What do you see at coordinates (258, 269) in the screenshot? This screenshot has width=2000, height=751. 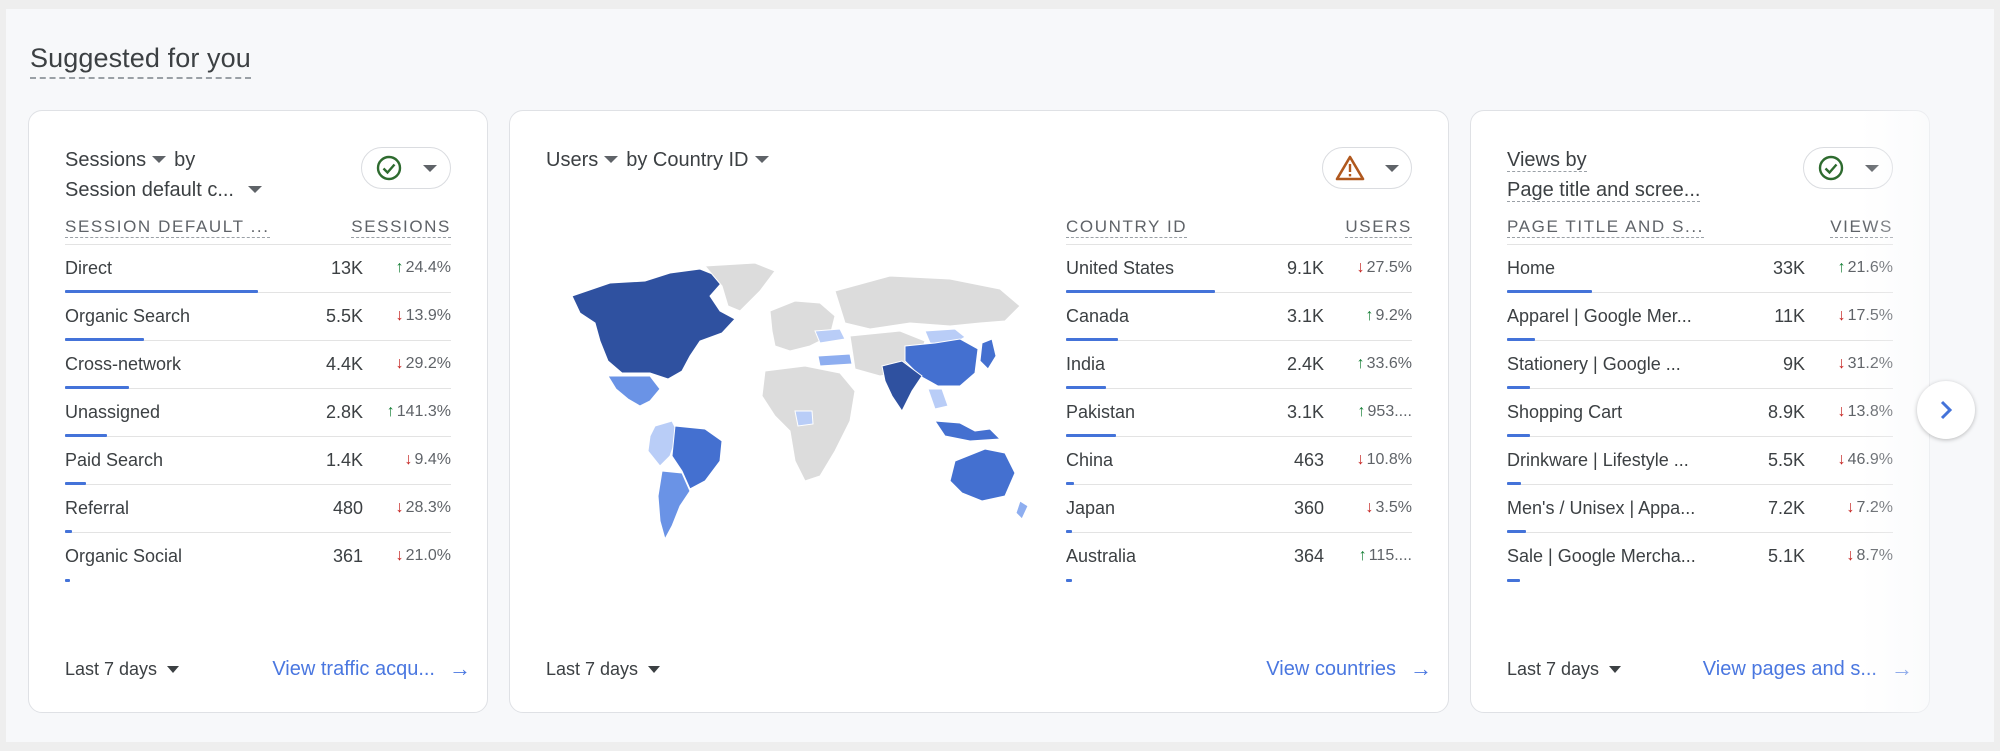 I see `table-row: Direct 13K ↑ 24.4%` at bounding box center [258, 269].